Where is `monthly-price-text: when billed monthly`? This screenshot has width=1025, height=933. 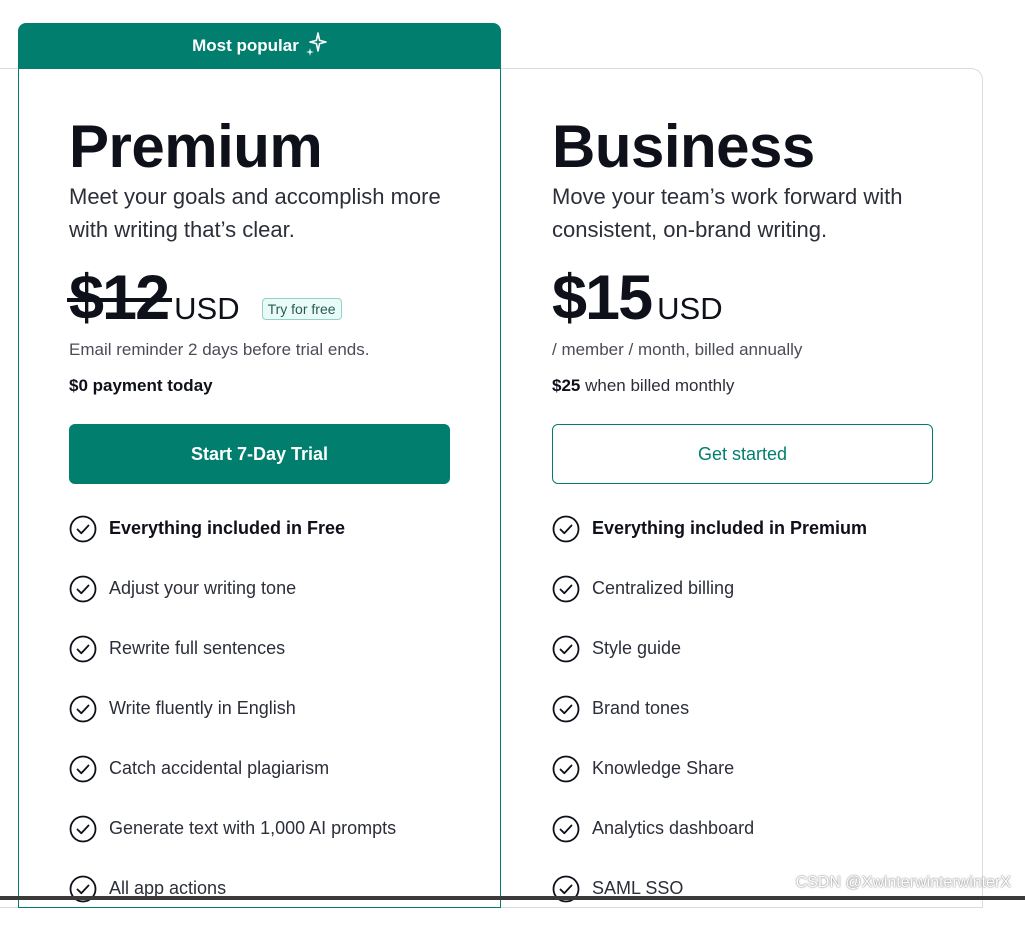
monthly-price-text: when billed monthly is located at coordinates (657, 385).